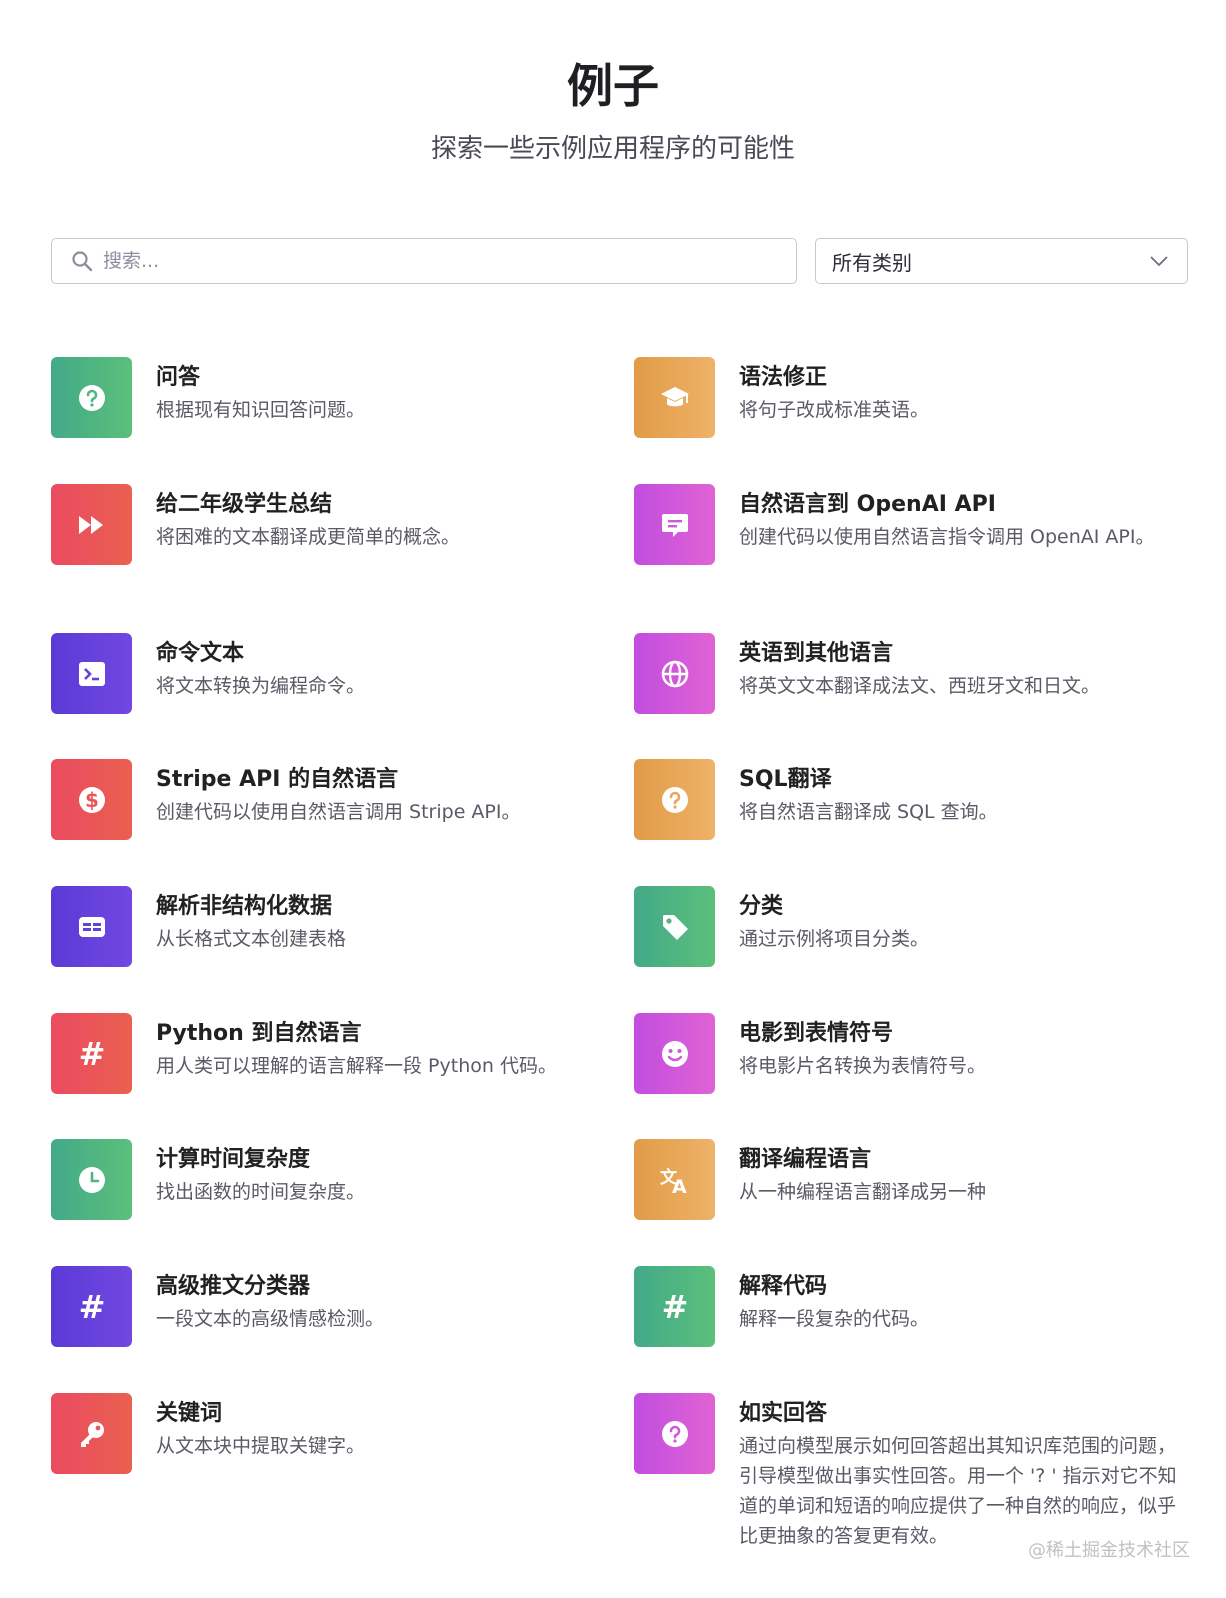 The height and width of the screenshot is (1598, 1226). I want to click on example-title: 翻译编程语言, so click(805, 1159).